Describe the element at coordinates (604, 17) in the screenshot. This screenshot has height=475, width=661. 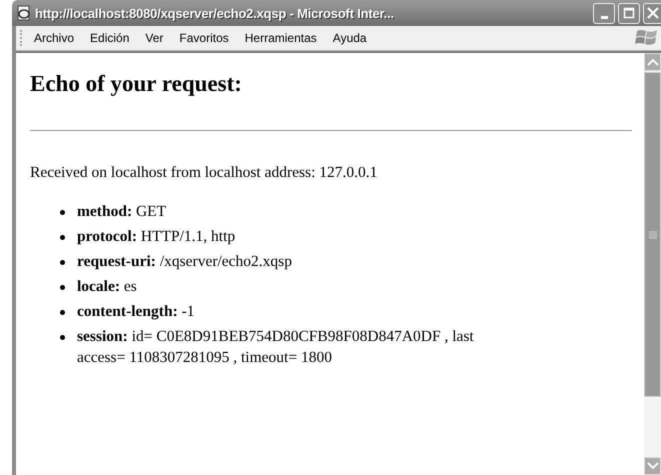
I see `minimize-icon` at that location.